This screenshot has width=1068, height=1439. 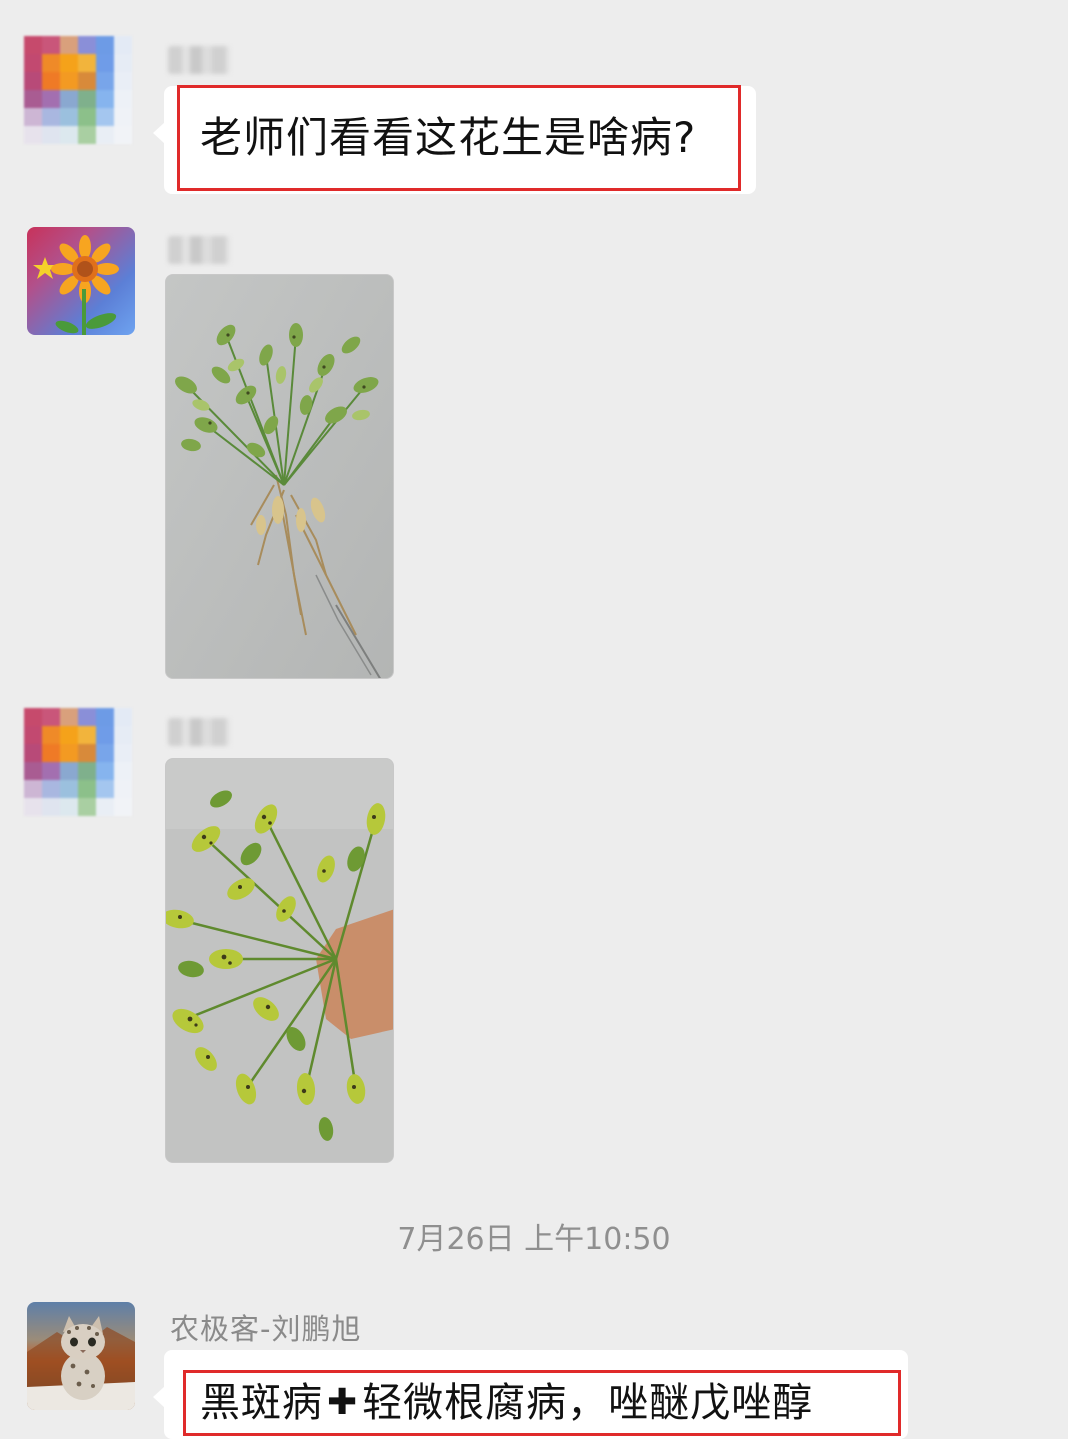 I want to click on peanut-plant-photo, so click(x=279, y=476).